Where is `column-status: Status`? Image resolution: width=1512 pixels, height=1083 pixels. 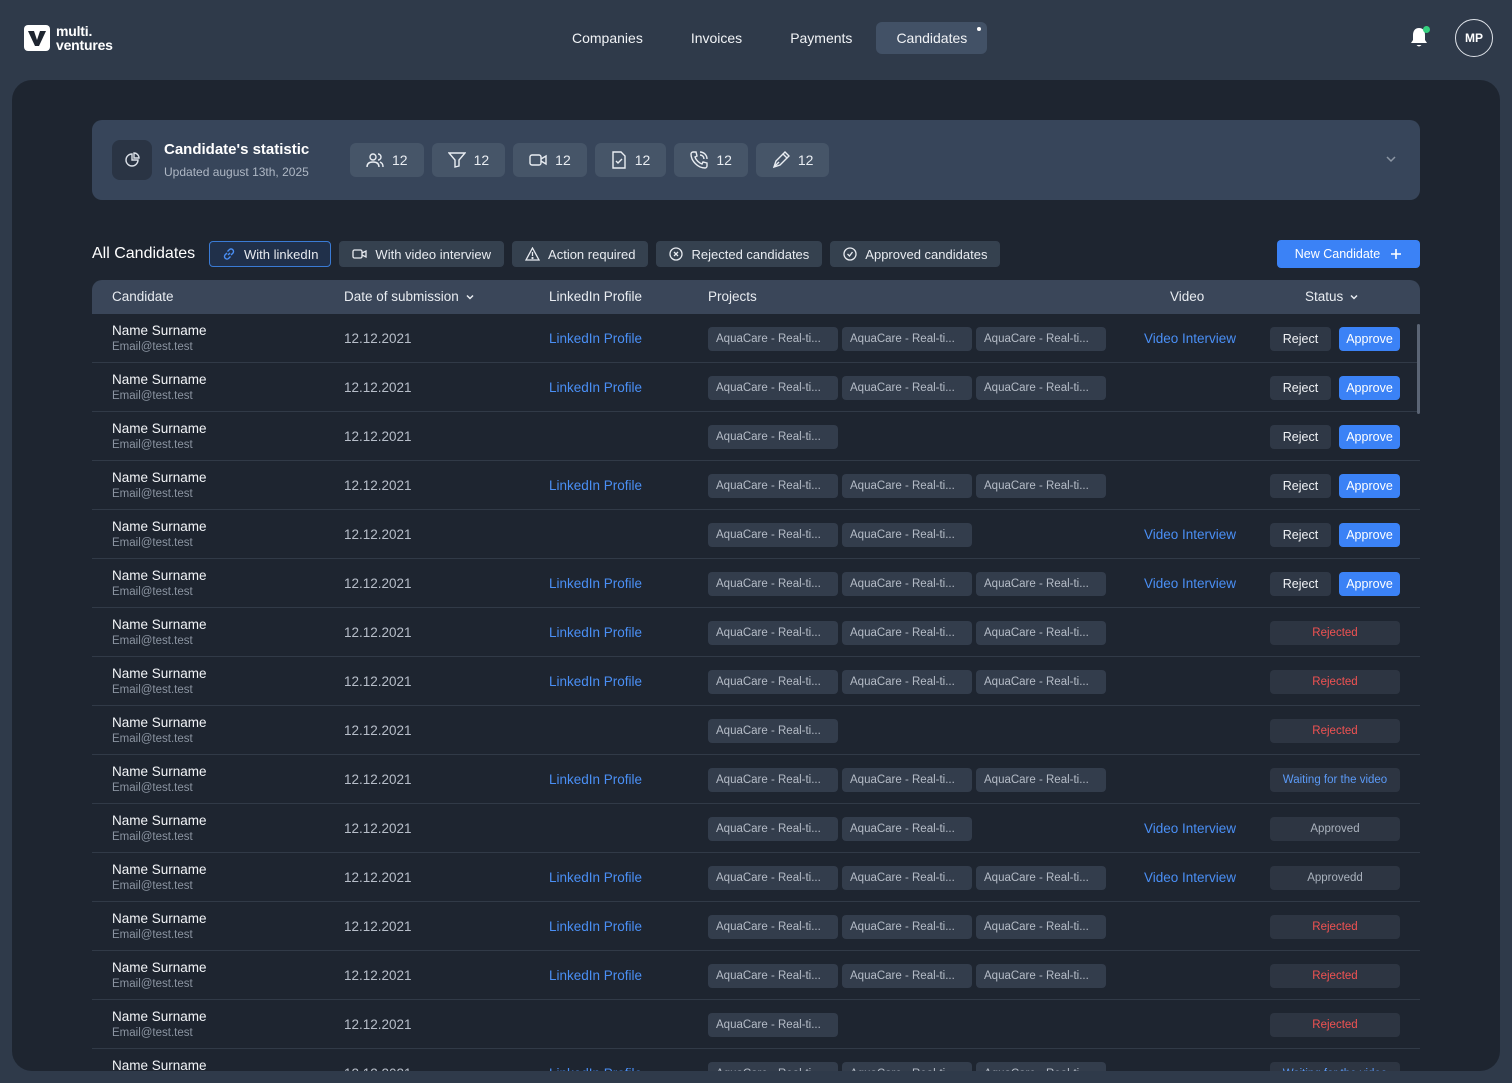 column-status: Status is located at coordinates (1332, 296).